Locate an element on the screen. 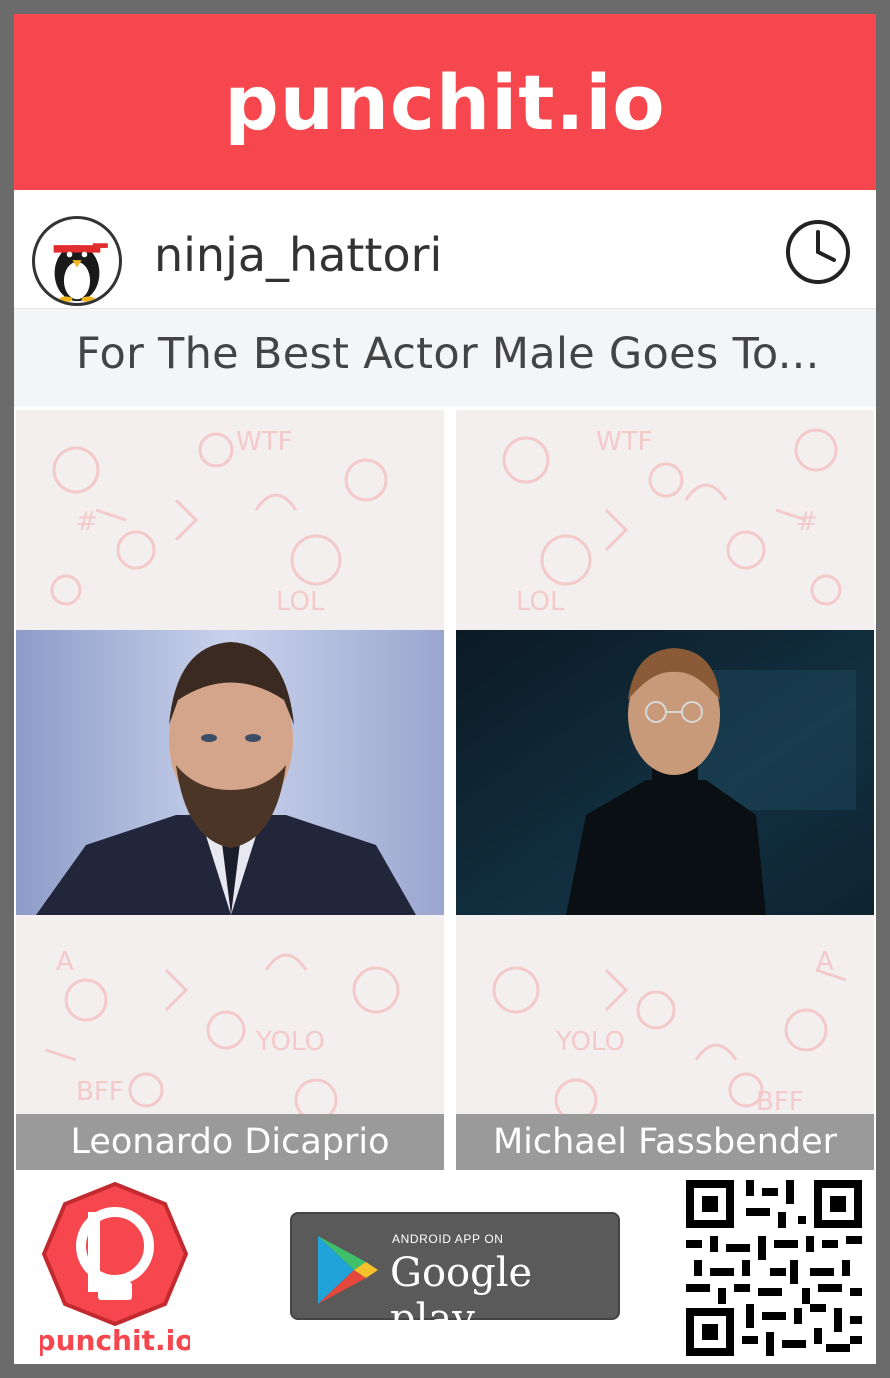  actor-photo-michael is located at coordinates (665, 772).